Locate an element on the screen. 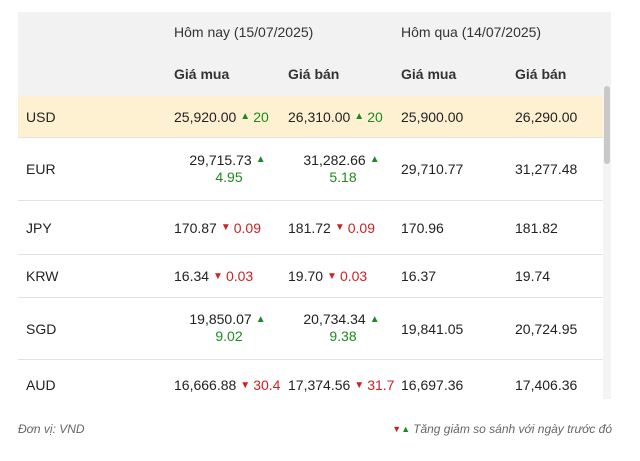 Image resolution: width=640 pixels, height=461 pixels. rate-value: 25,920.00 is located at coordinates (205, 116).